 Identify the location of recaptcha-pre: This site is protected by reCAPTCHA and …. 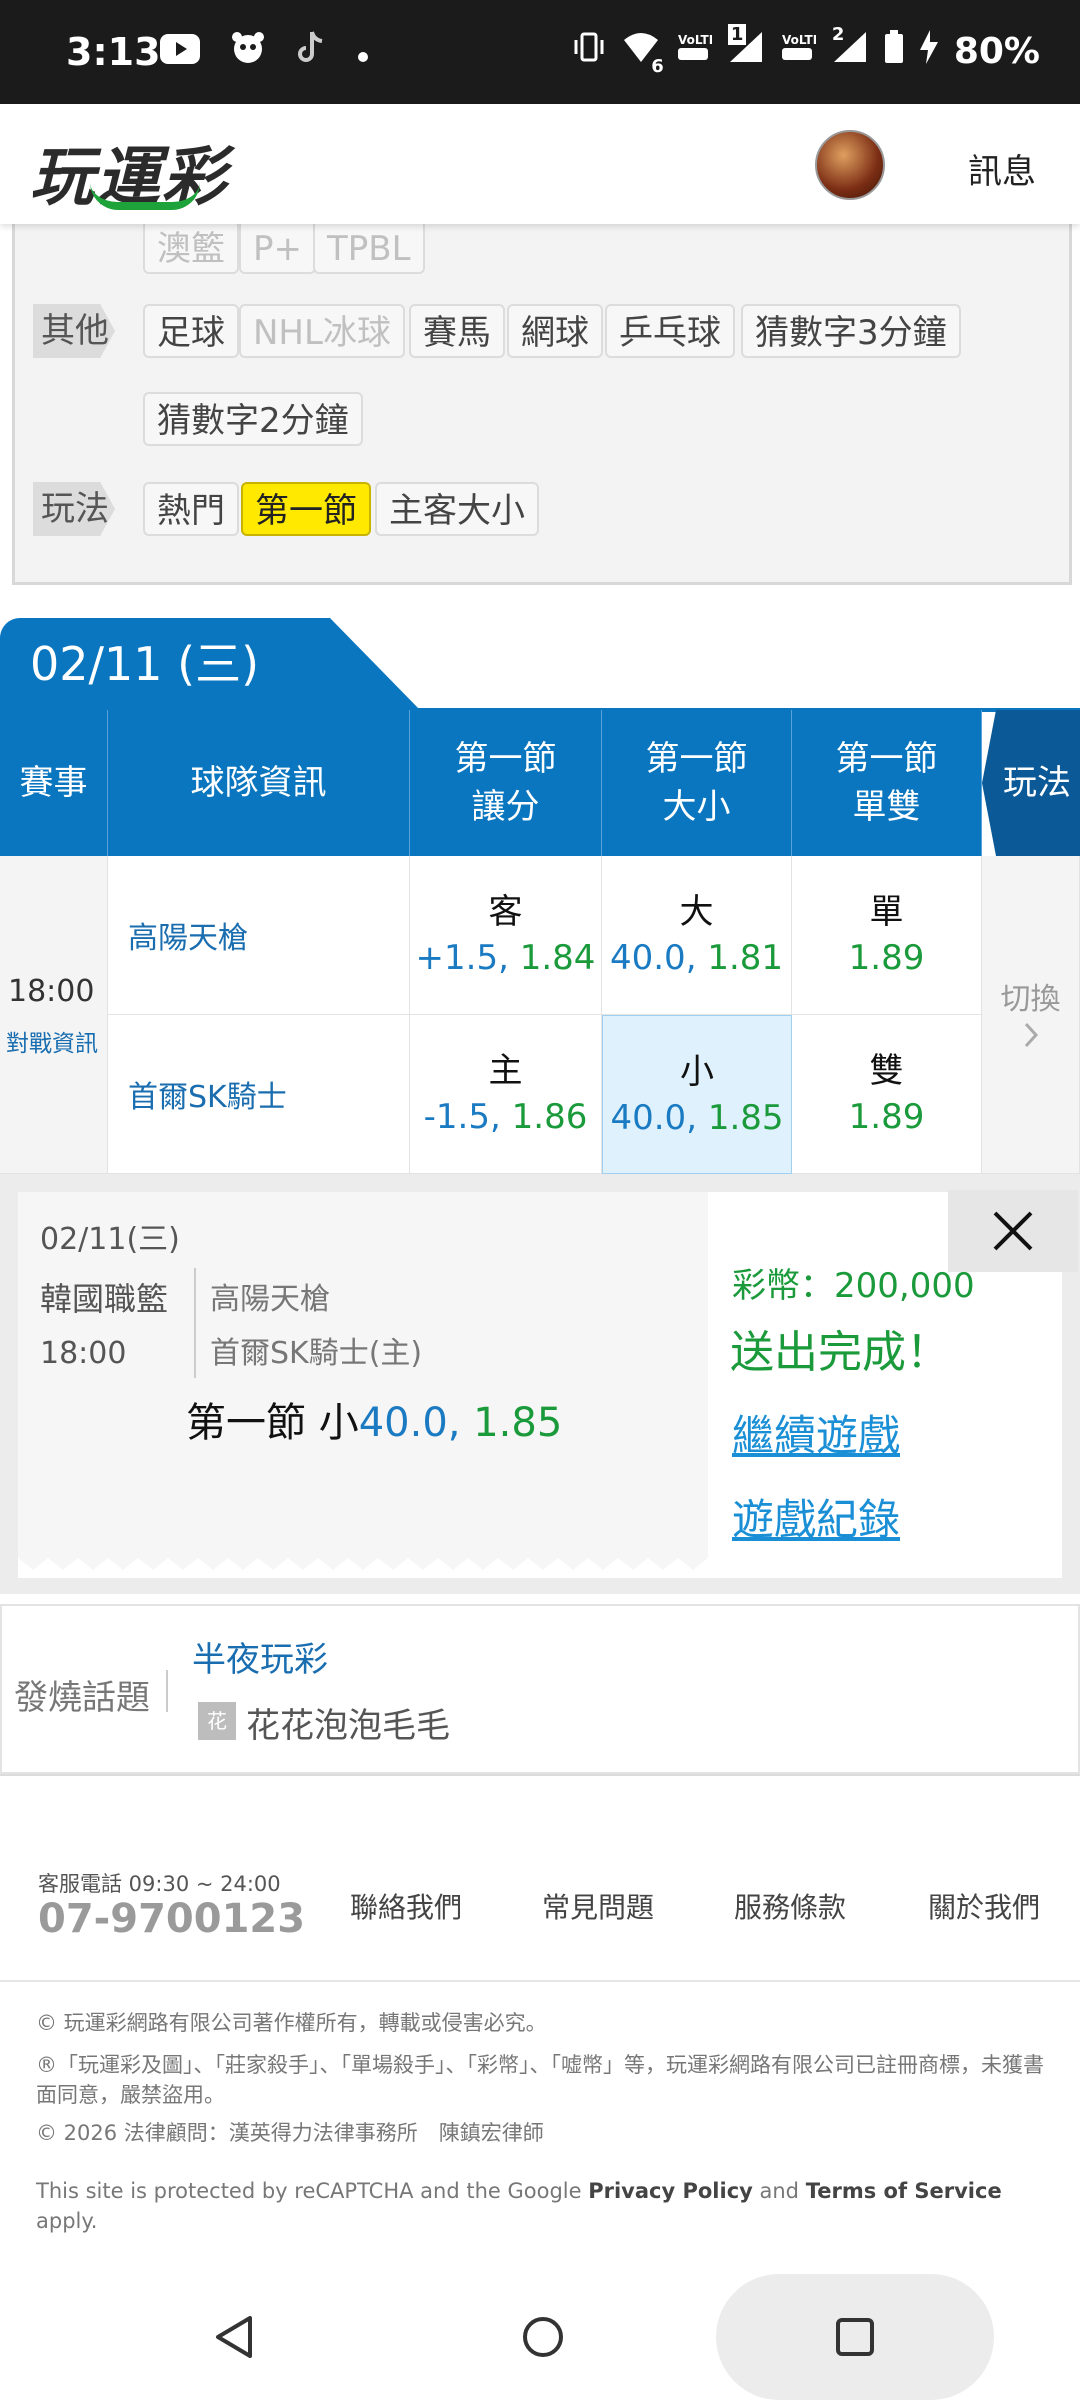
(312, 2191).